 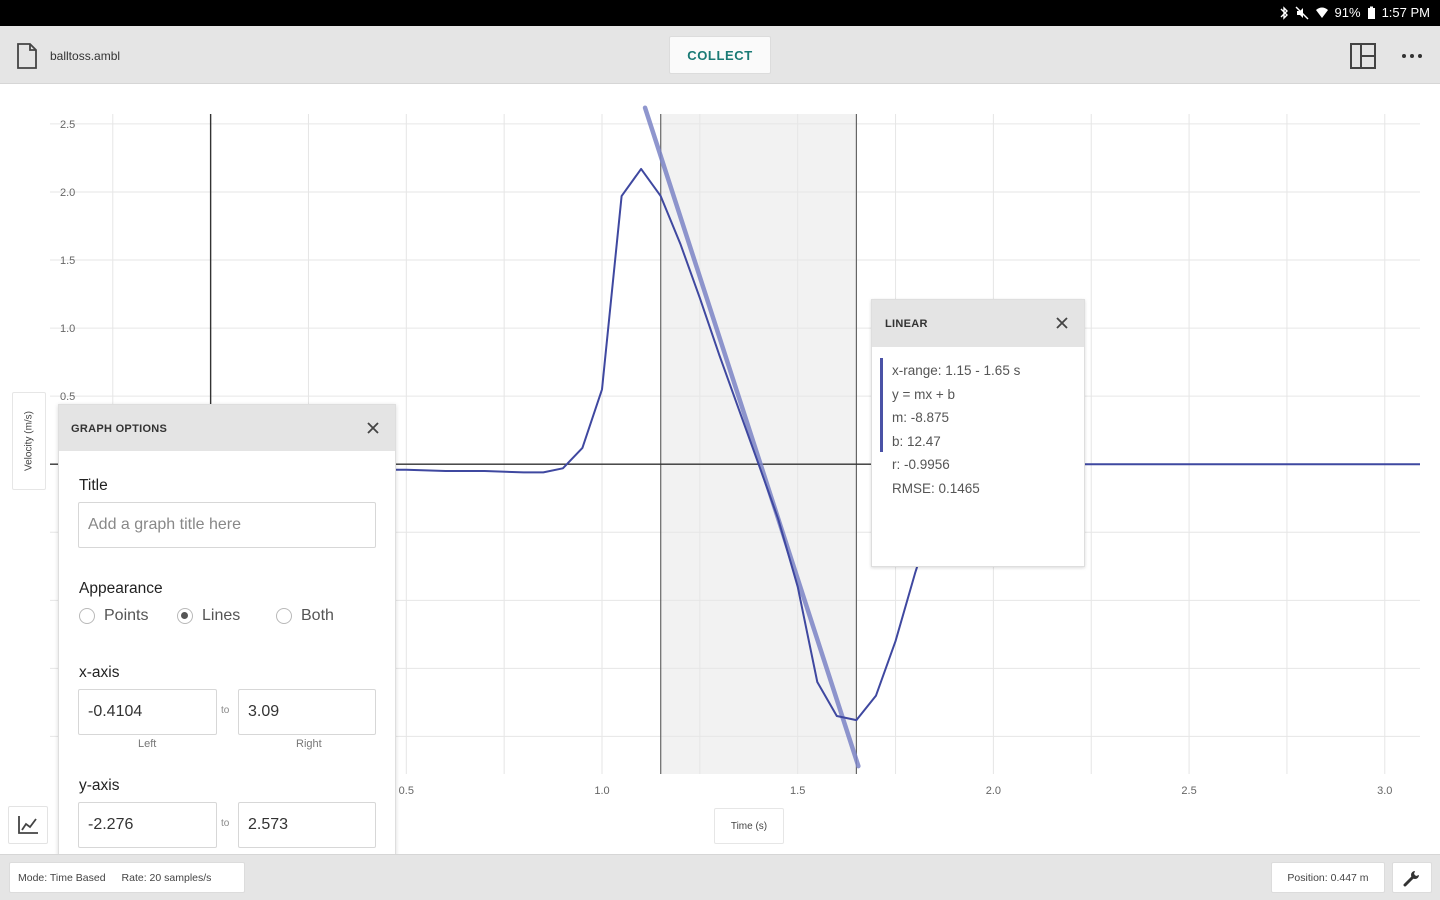 What do you see at coordinates (978, 323) in the screenshot?
I see `linear-fit-header: LINEAR` at bounding box center [978, 323].